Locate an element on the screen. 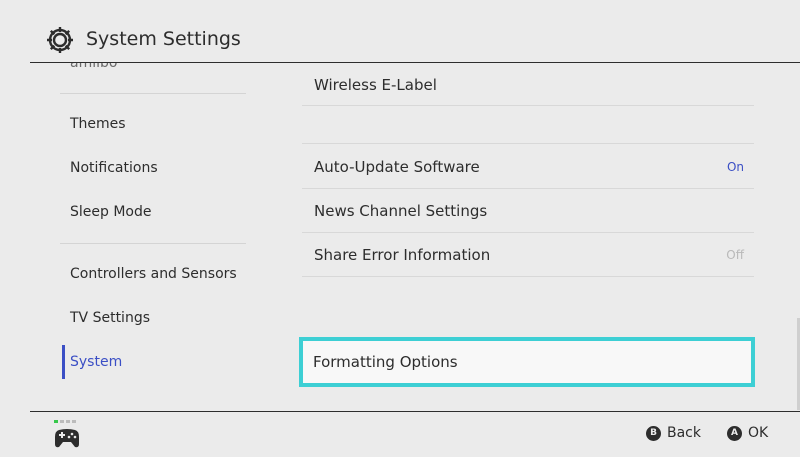 The width and height of the screenshot is (800, 457). gear-icon is located at coordinates (60, 40).